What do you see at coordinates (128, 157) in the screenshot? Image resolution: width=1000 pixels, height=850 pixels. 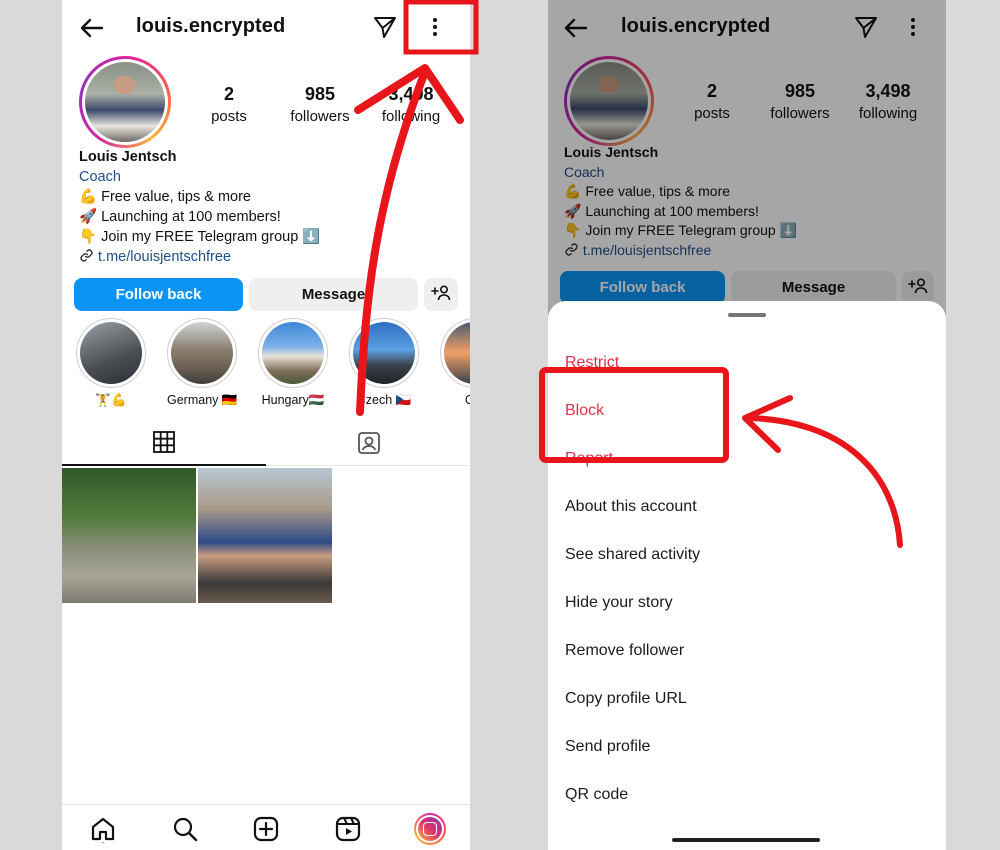 I see `display-name: Louis Jentsch` at bounding box center [128, 157].